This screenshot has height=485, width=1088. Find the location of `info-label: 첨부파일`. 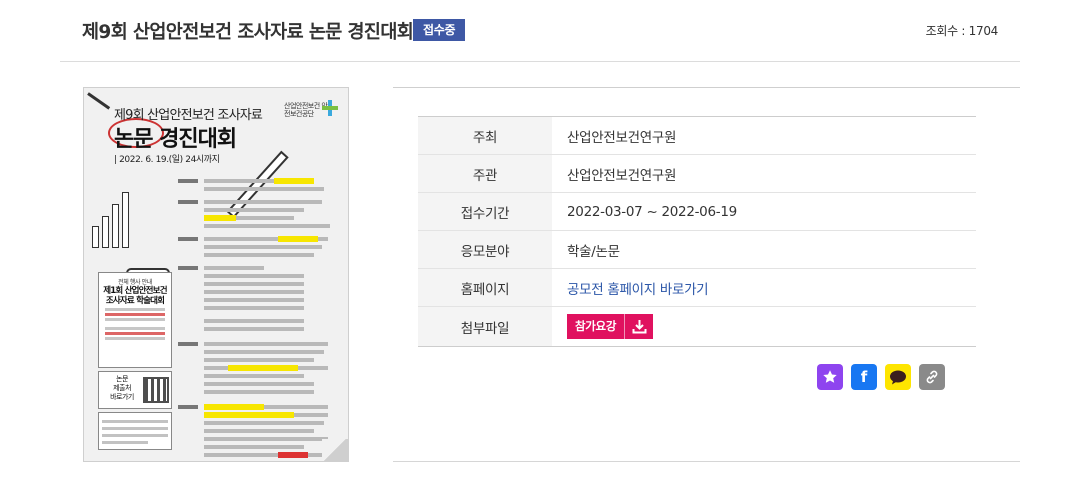

info-label: 첨부파일 is located at coordinates (485, 326).